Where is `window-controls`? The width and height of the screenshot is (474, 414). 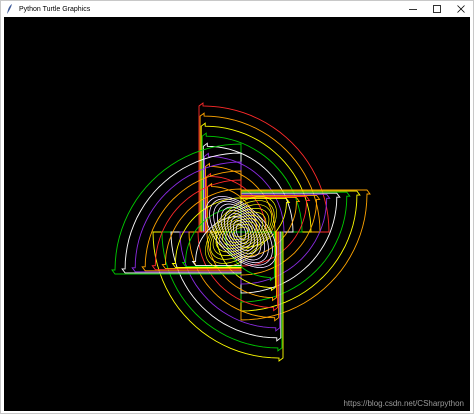 window-controls is located at coordinates (437, 9).